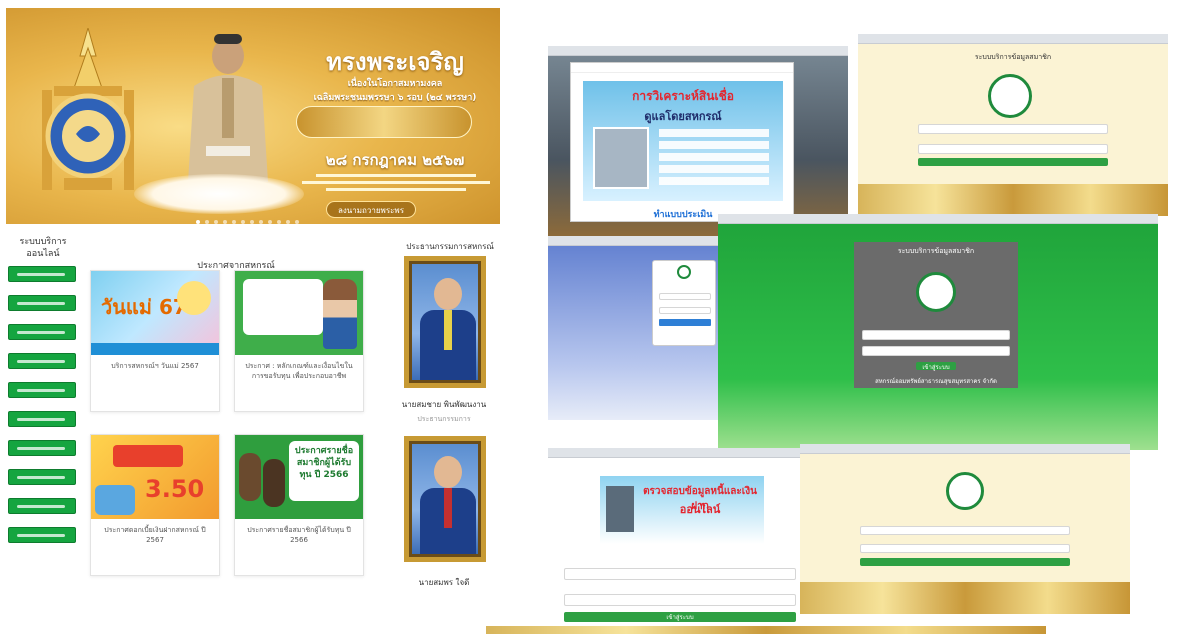  What do you see at coordinates (682, 510) in the screenshot?
I see `loan-banner: ตรวจสอบข้อมูลหนี้และเงินฝาก ออนไลน์` at bounding box center [682, 510].